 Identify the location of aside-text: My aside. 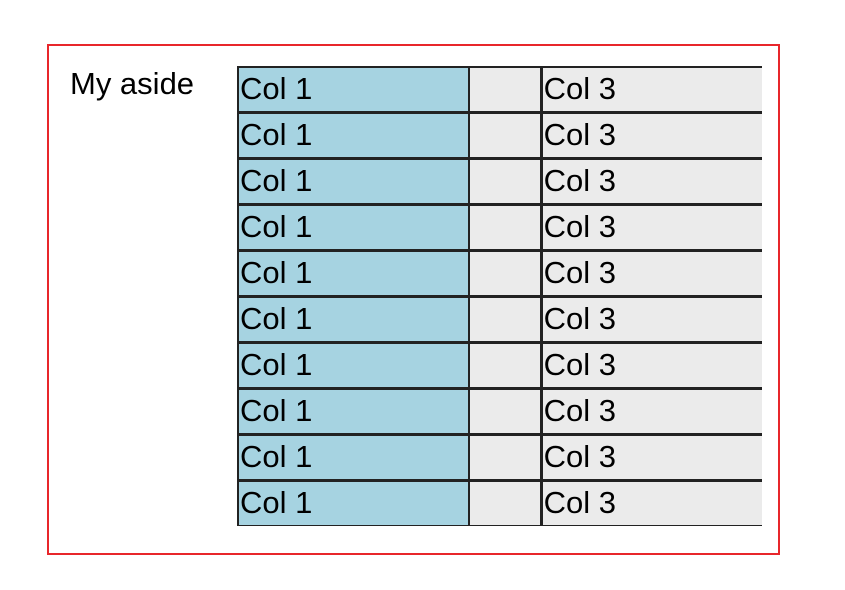
(132, 83).